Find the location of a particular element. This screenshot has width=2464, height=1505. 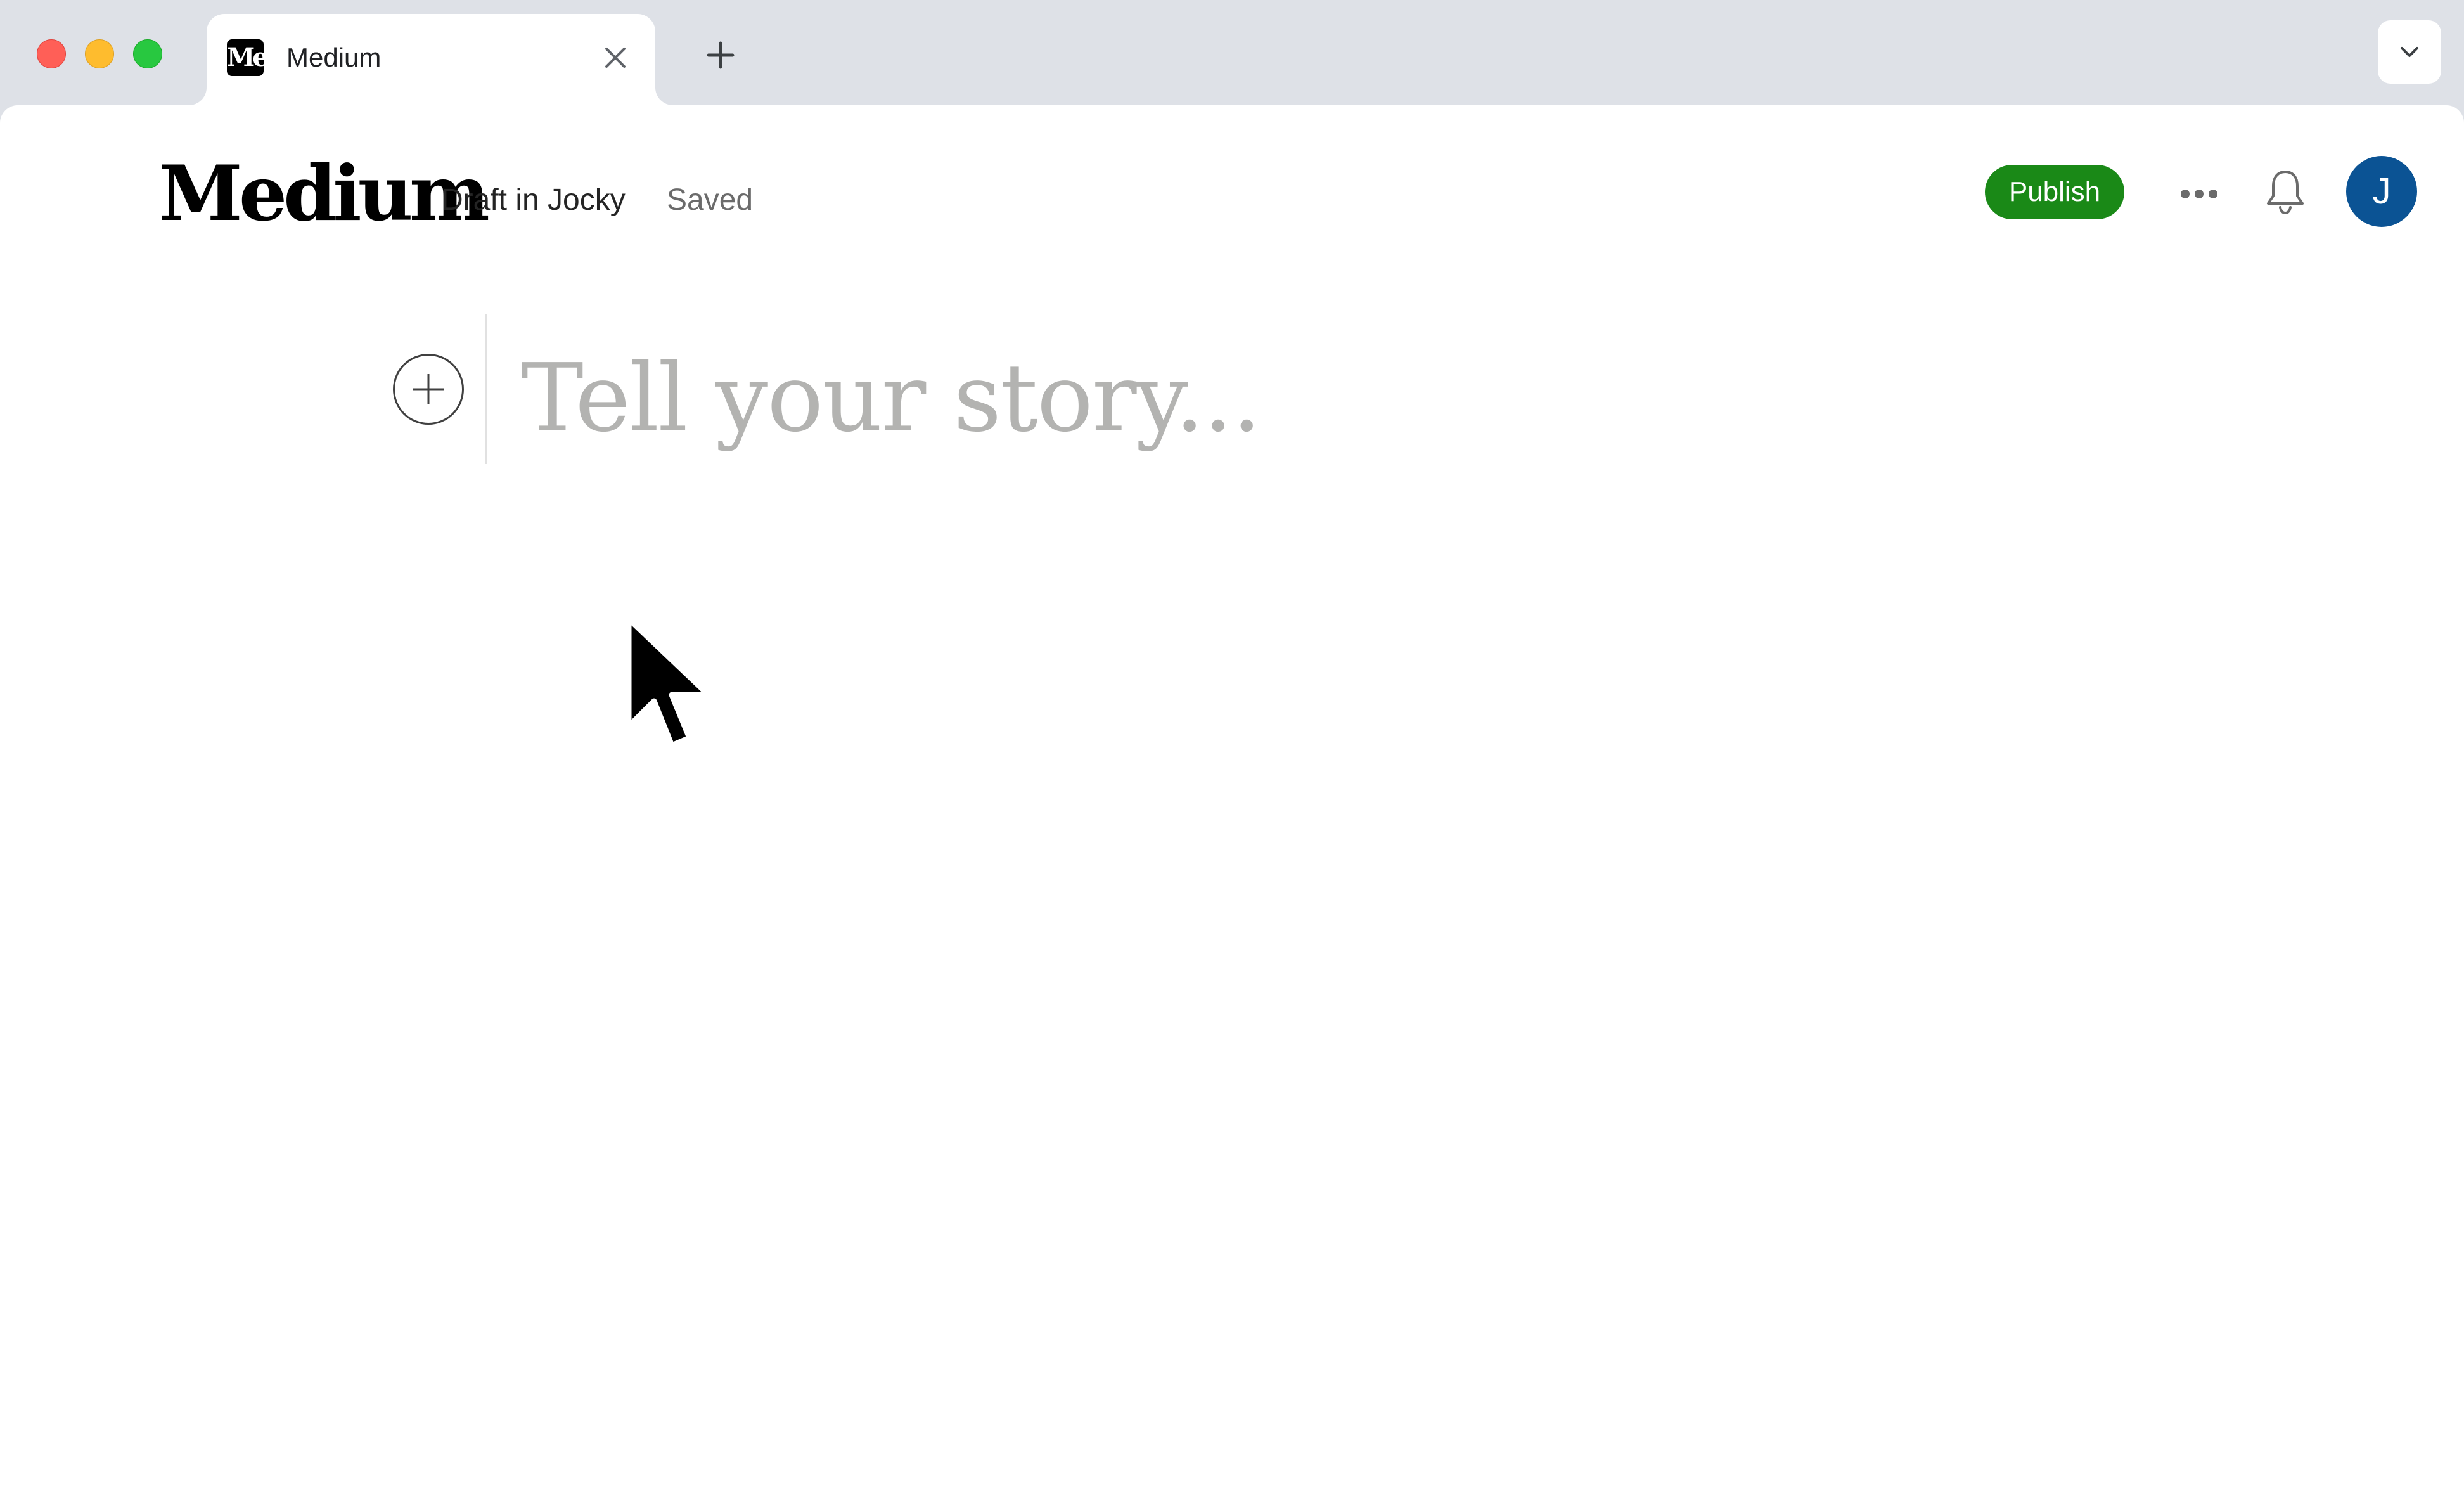

notifications-button is located at coordinates (2285, 193).